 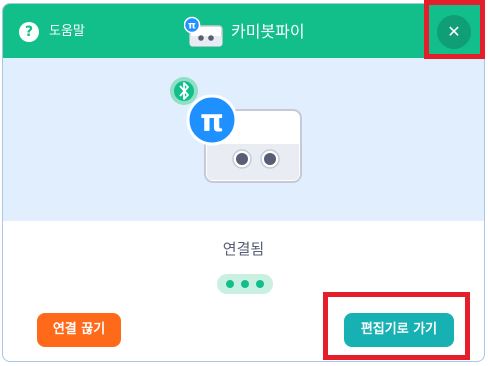 I want to click on bluetooth-icon, so click(x=184, y=91).